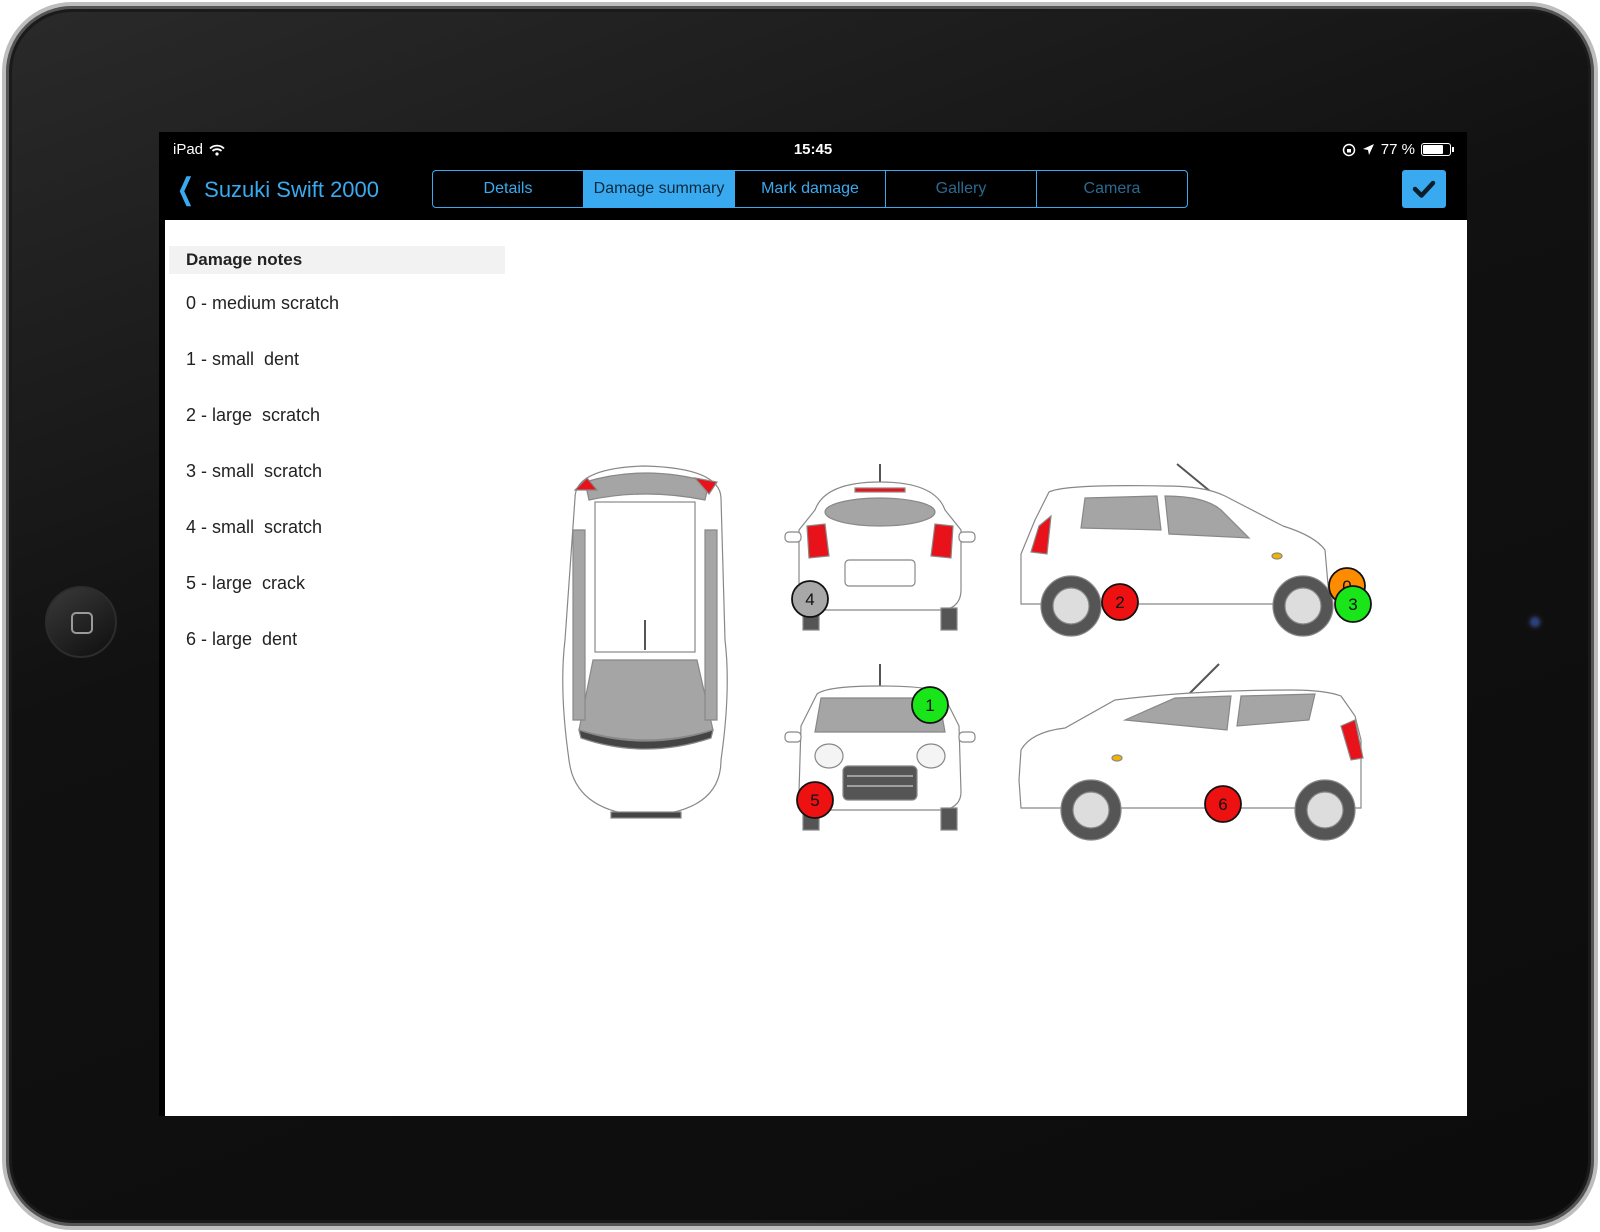 This screenshot has height=1232, width=1600. I want to click on damage-marker-label: 2, so click(1119, 602).